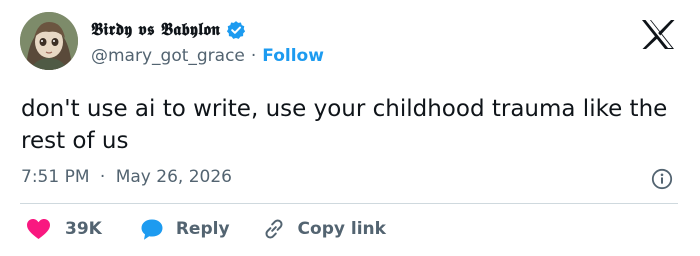  I want to click on author-name-line: 𝕭𝖎𝖗𝖉𝖞 𝖛𝖘 𝕭𝖆𝖇𝖞𝖑𝖔𝖓, so click(168, 30).